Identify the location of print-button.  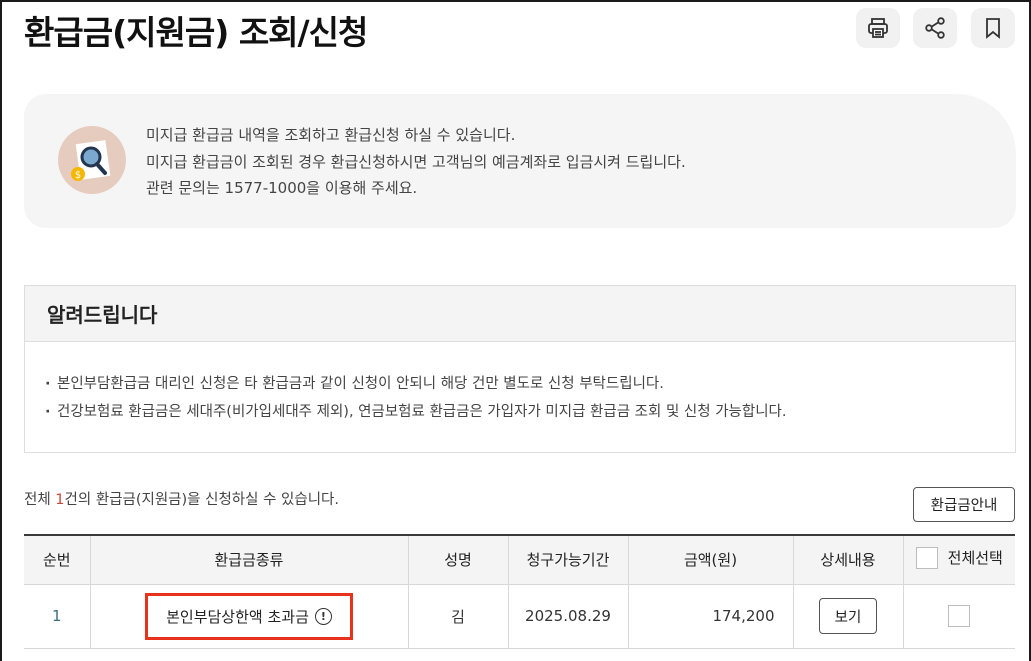
(878, 28).